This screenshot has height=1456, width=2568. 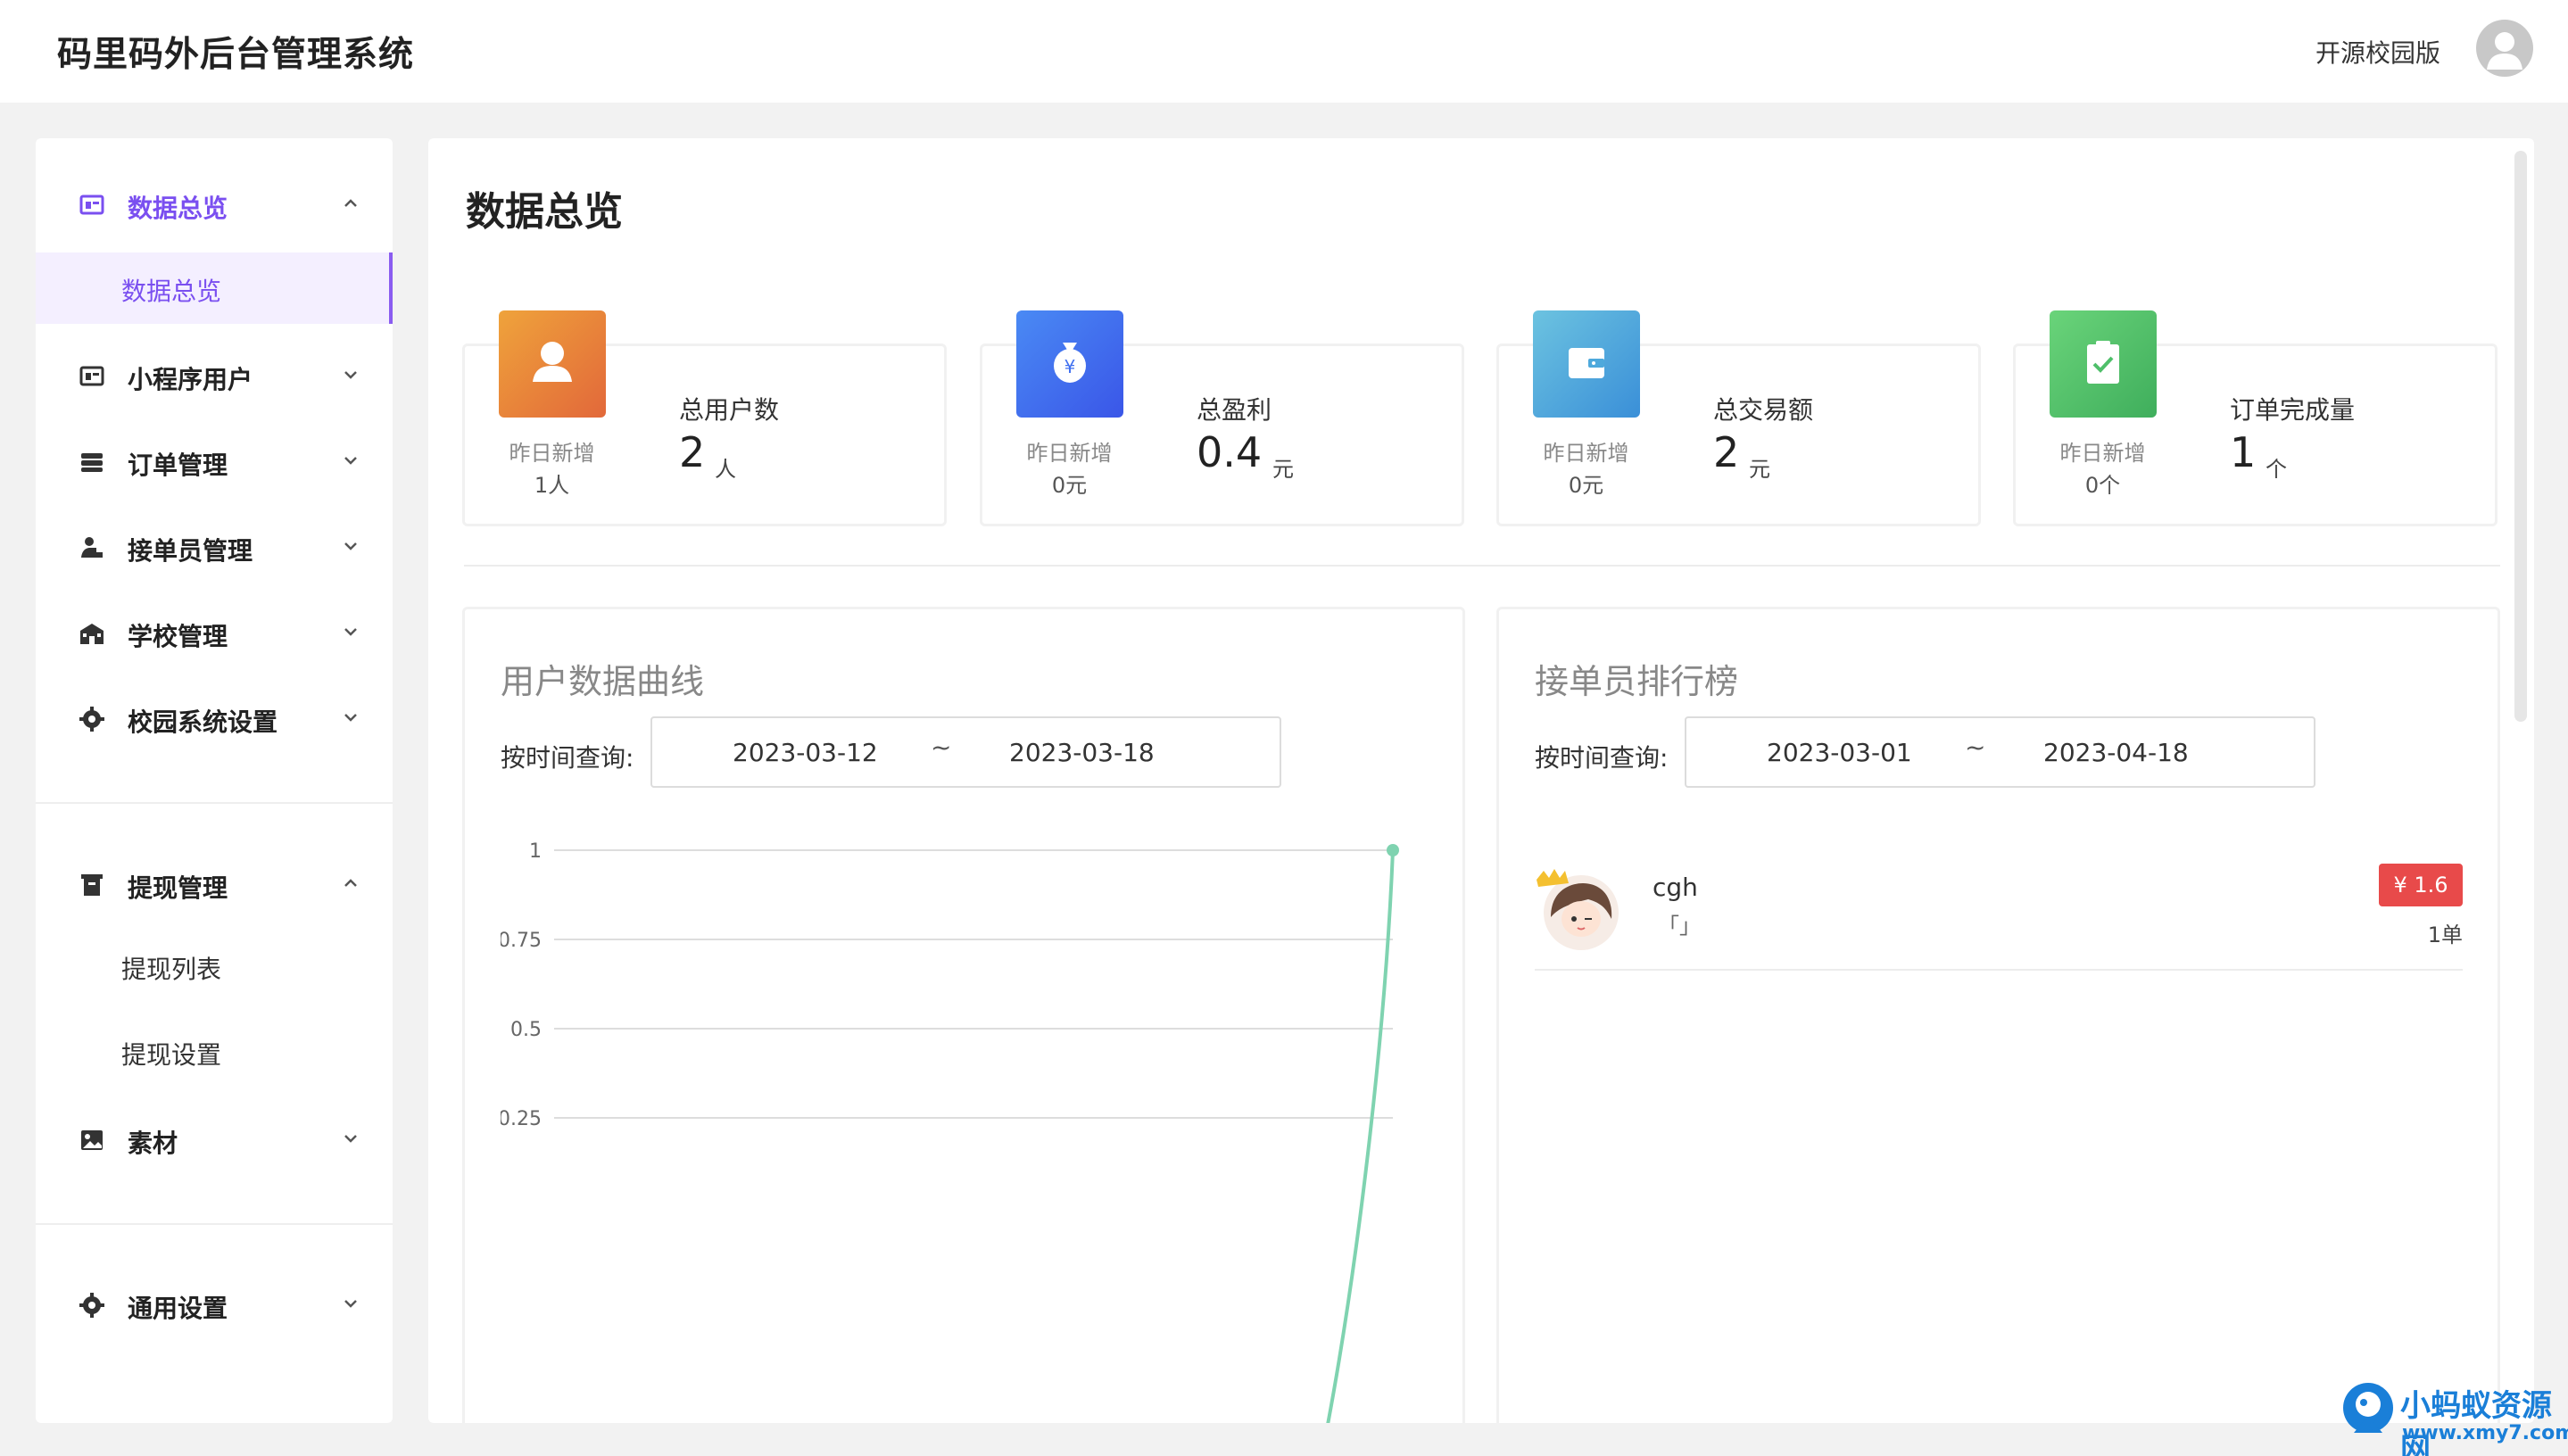 I want to click on sidebar-item-label: 校园系统设置, so click(x=203, y=722).